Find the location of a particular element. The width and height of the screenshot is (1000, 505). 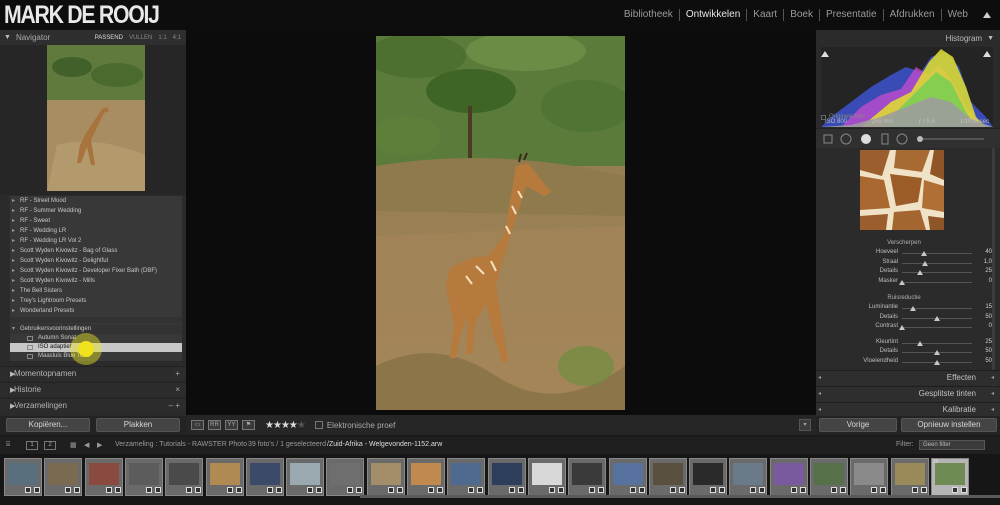

original-photo-checkbox is located at coordinates (823, 117).